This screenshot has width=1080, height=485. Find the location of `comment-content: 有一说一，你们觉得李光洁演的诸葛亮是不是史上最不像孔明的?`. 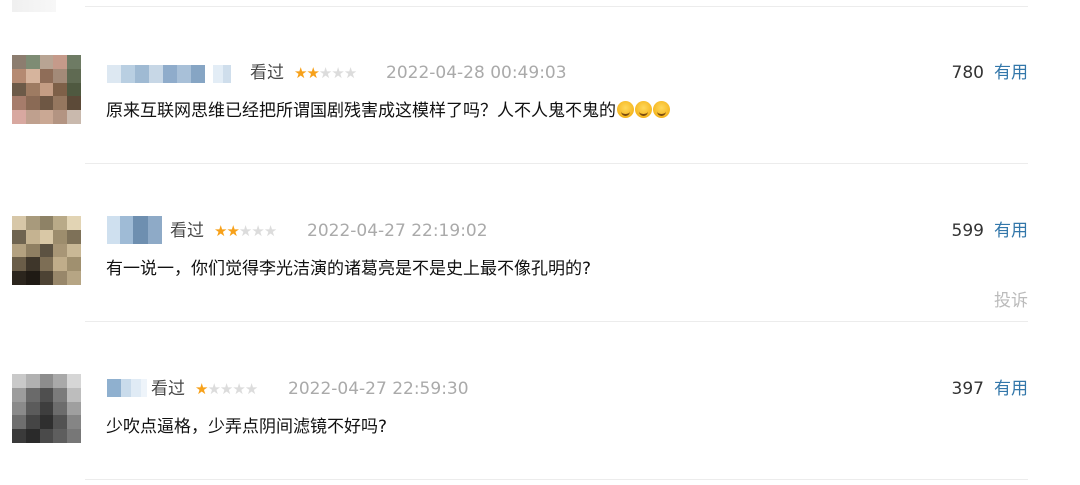

comment-content: 有一说一，你们觉得李光洁演的诸葛亮是不是史上最不像孔明的? is located at coordinates (348, 269).